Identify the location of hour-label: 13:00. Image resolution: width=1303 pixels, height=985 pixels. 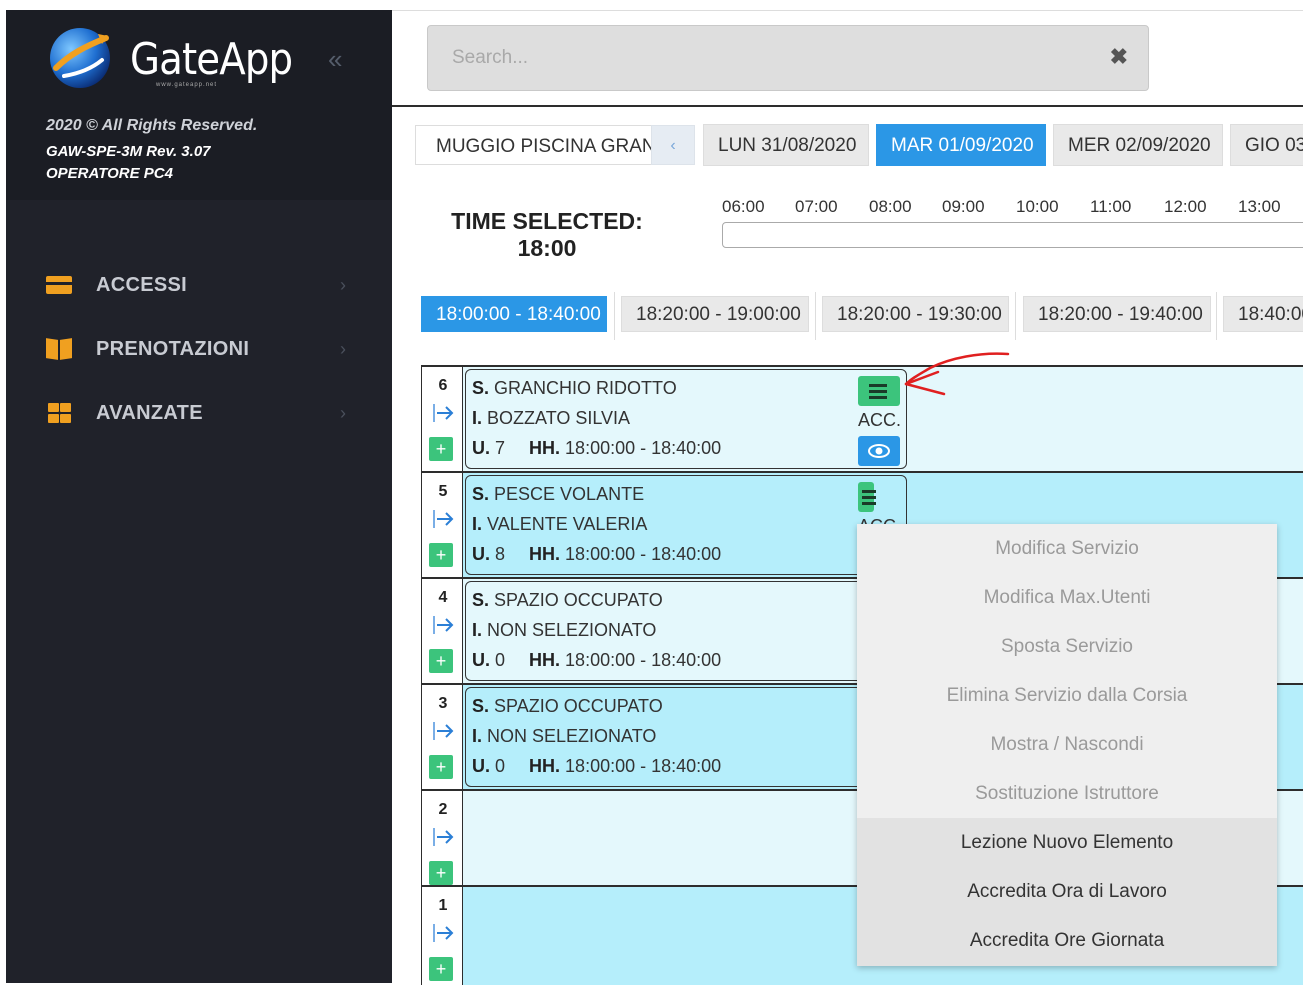
(1259, 206).